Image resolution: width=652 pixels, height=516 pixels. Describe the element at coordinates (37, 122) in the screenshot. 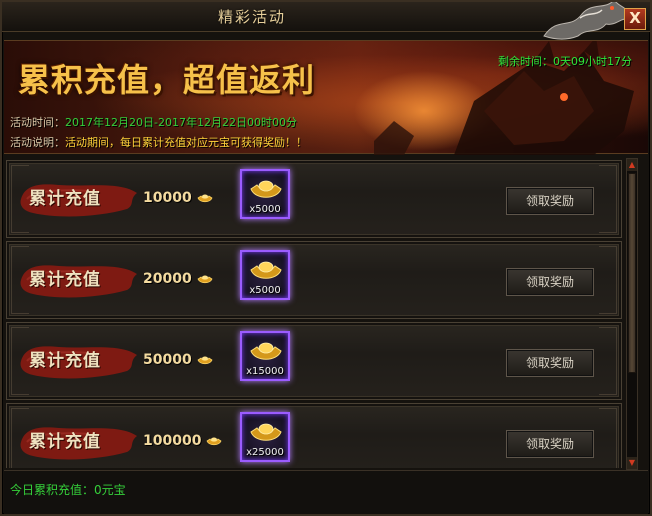

I see `event-time-label: 活动时间：` at that location.